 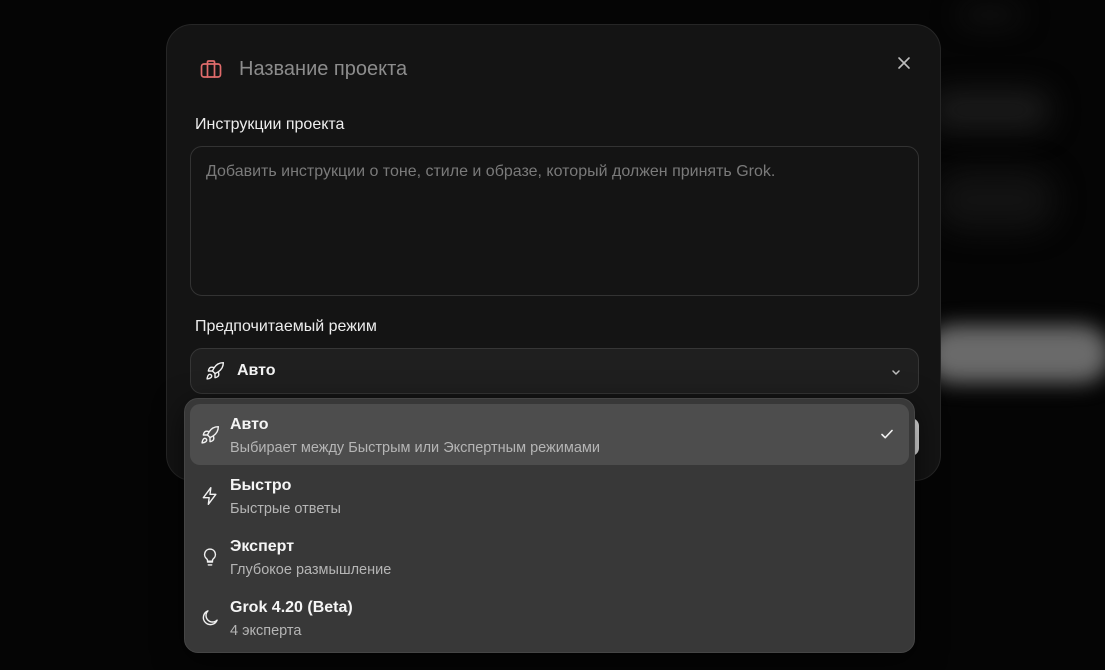 I want to click on checkmark-icon, so click(x=887, y=434).